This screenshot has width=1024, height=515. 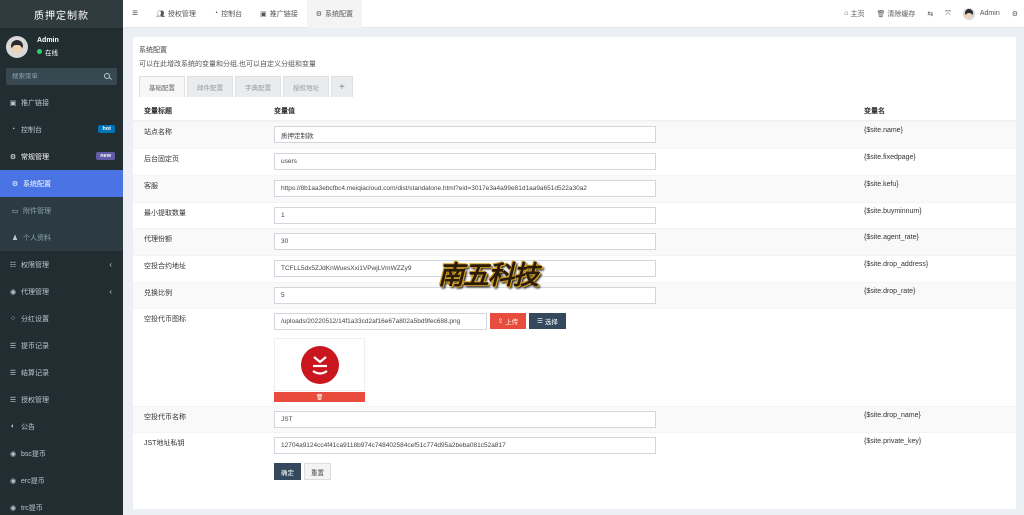 What do you see at coordinates (13, 265) in the screenshot?
I see `group-icon: ☷` at bounding box center [13, 265].